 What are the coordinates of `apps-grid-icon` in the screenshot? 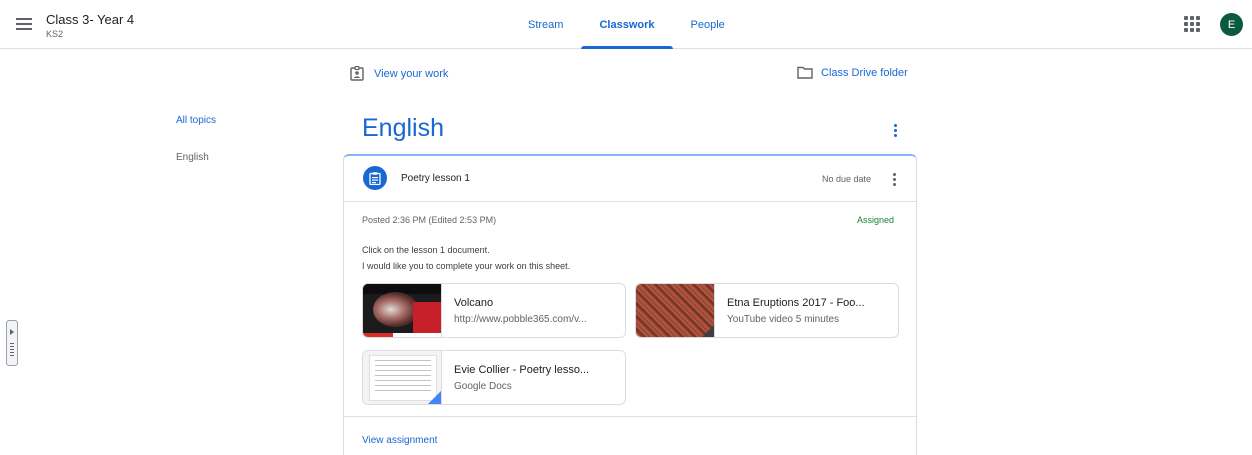 It's located at (1192, 24).